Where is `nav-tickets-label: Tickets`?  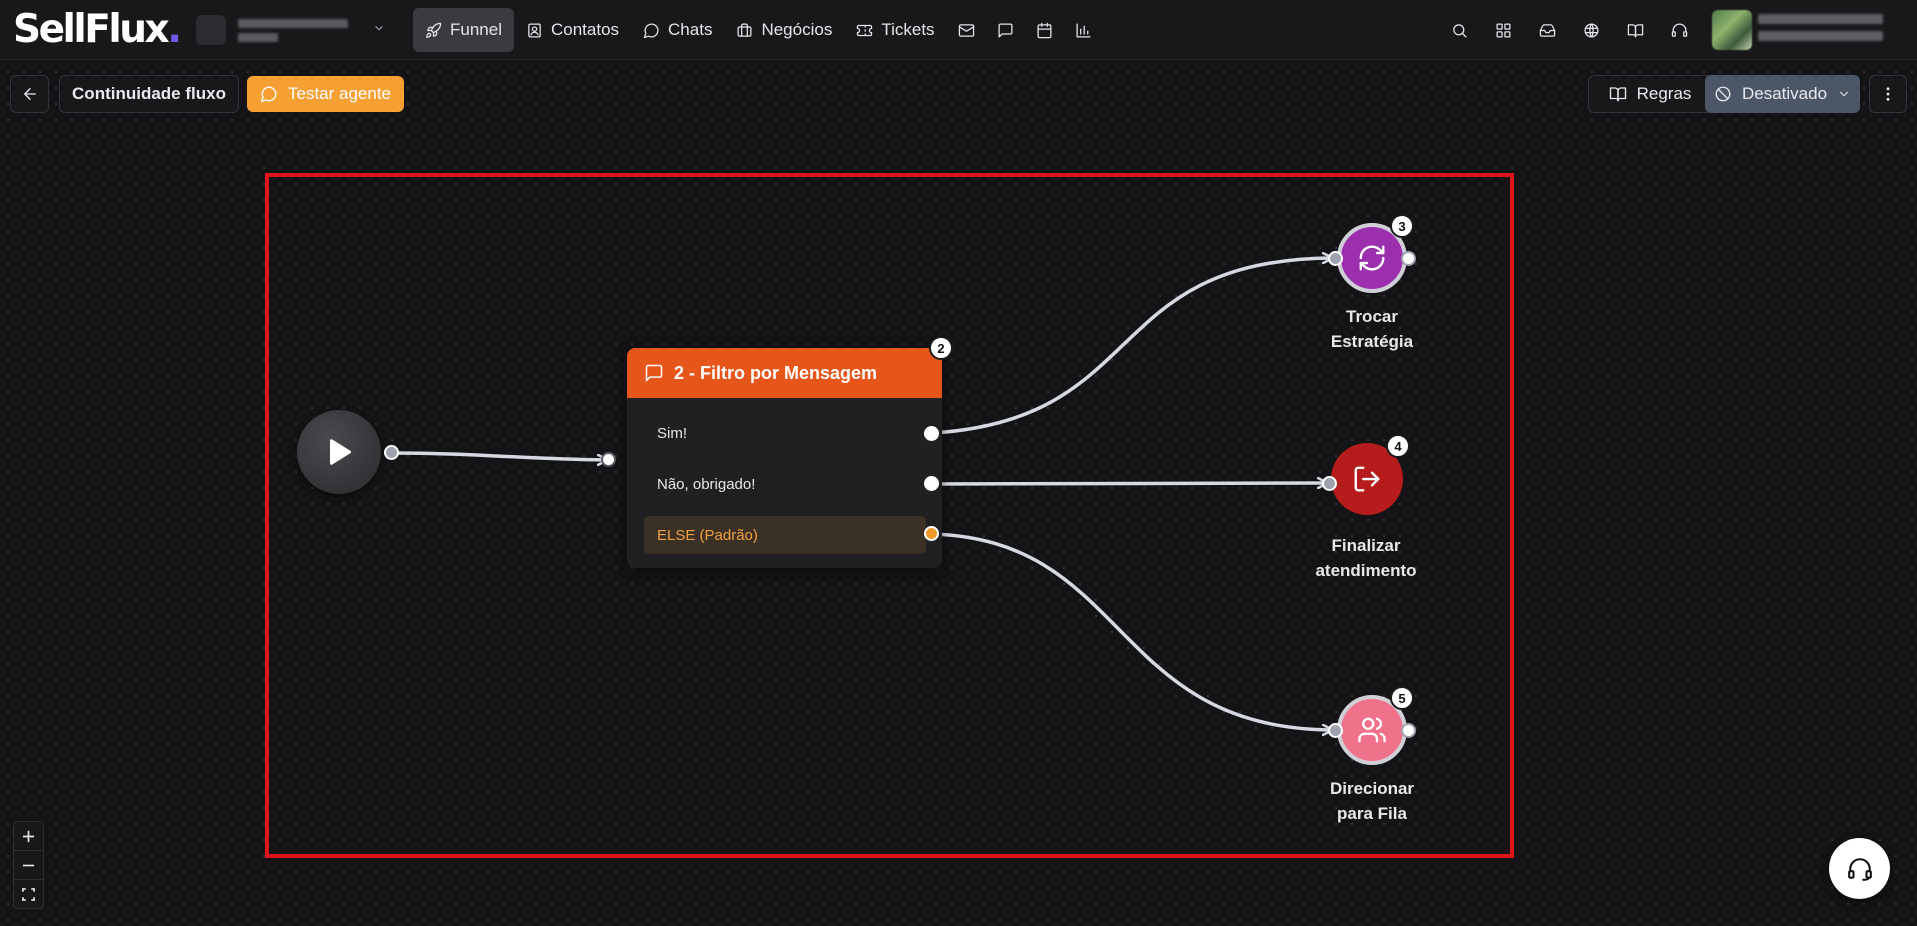 nav-tickets-label: Tickets is located at coordinates (908, 29).